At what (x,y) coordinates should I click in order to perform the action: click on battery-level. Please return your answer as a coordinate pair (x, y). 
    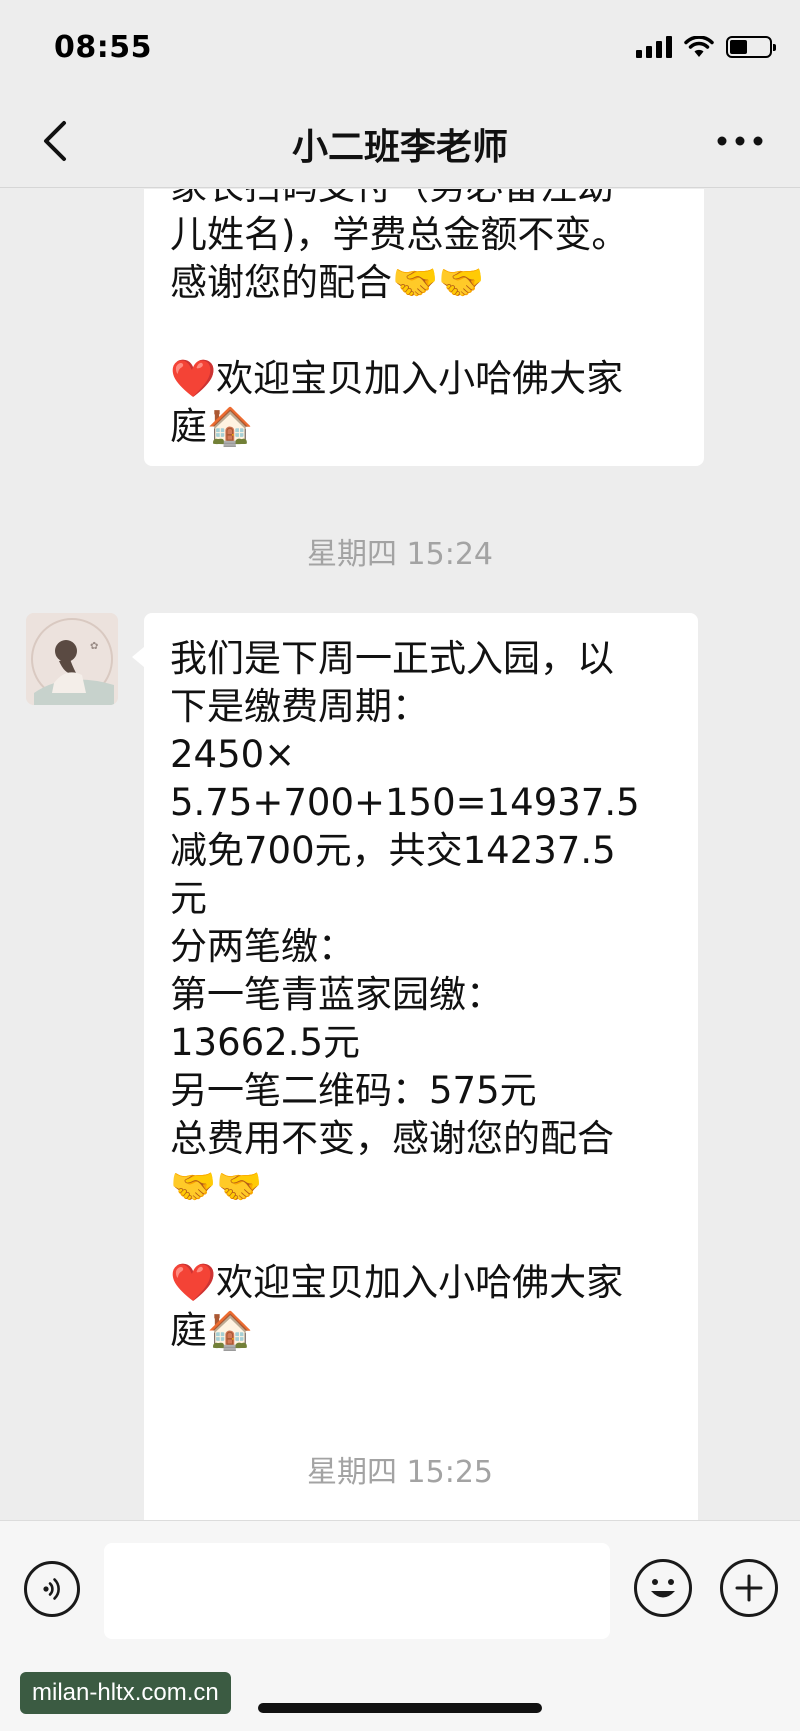
    Looking at the image, I should click on (739, 47).